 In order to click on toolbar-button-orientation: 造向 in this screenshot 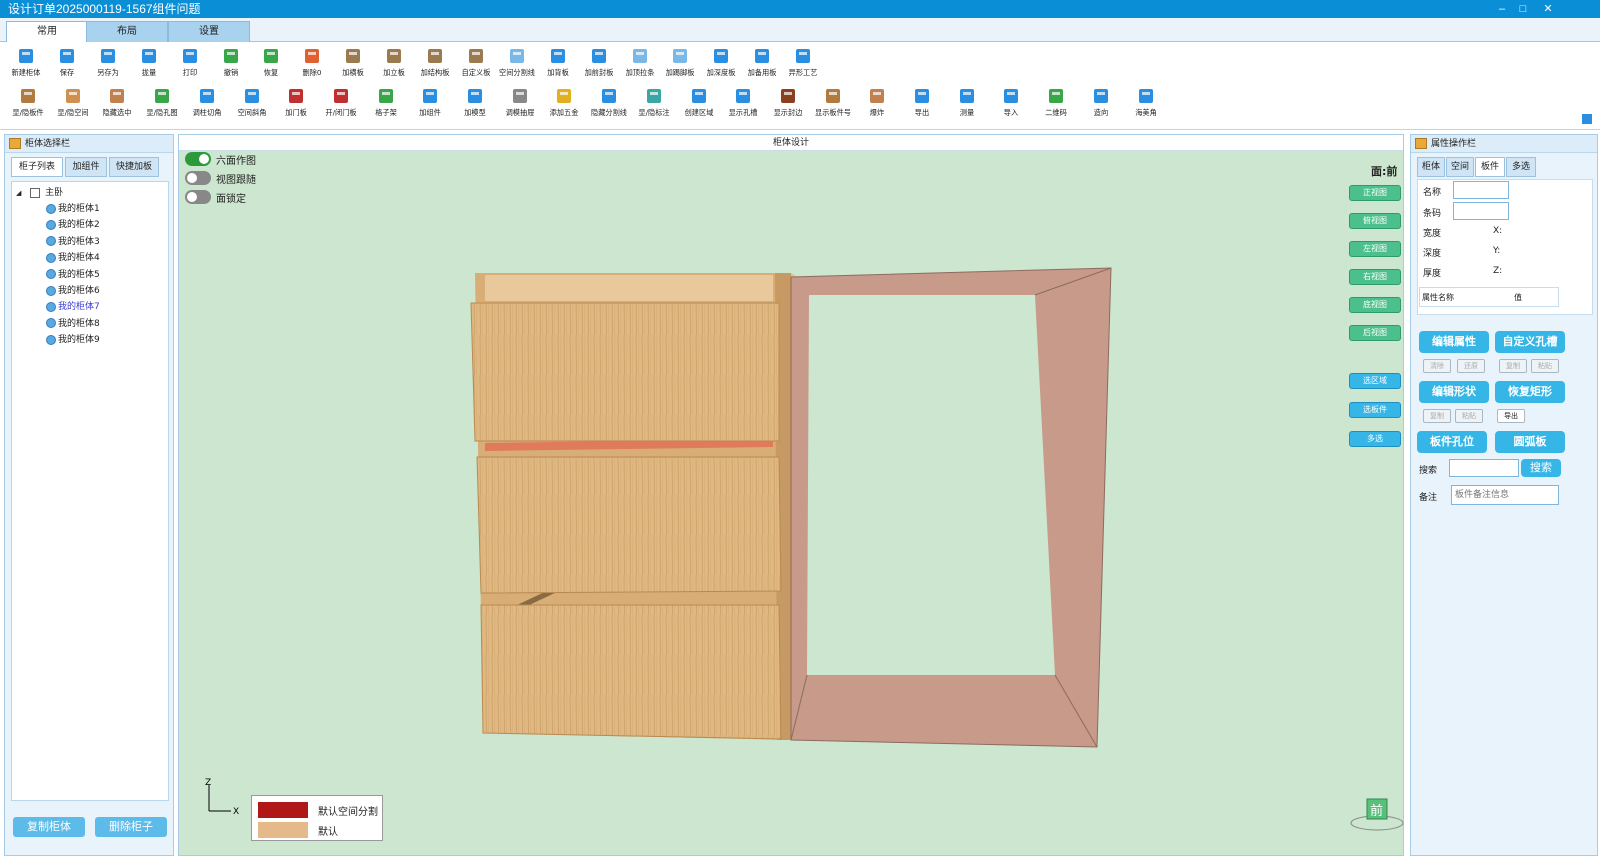, I will do `click(1101, 102)`.